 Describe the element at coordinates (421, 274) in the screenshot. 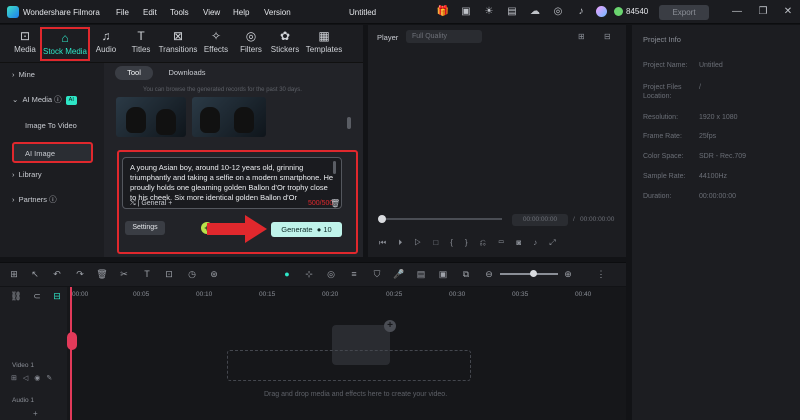

I see `voiceover-icon: ▤` at that location.